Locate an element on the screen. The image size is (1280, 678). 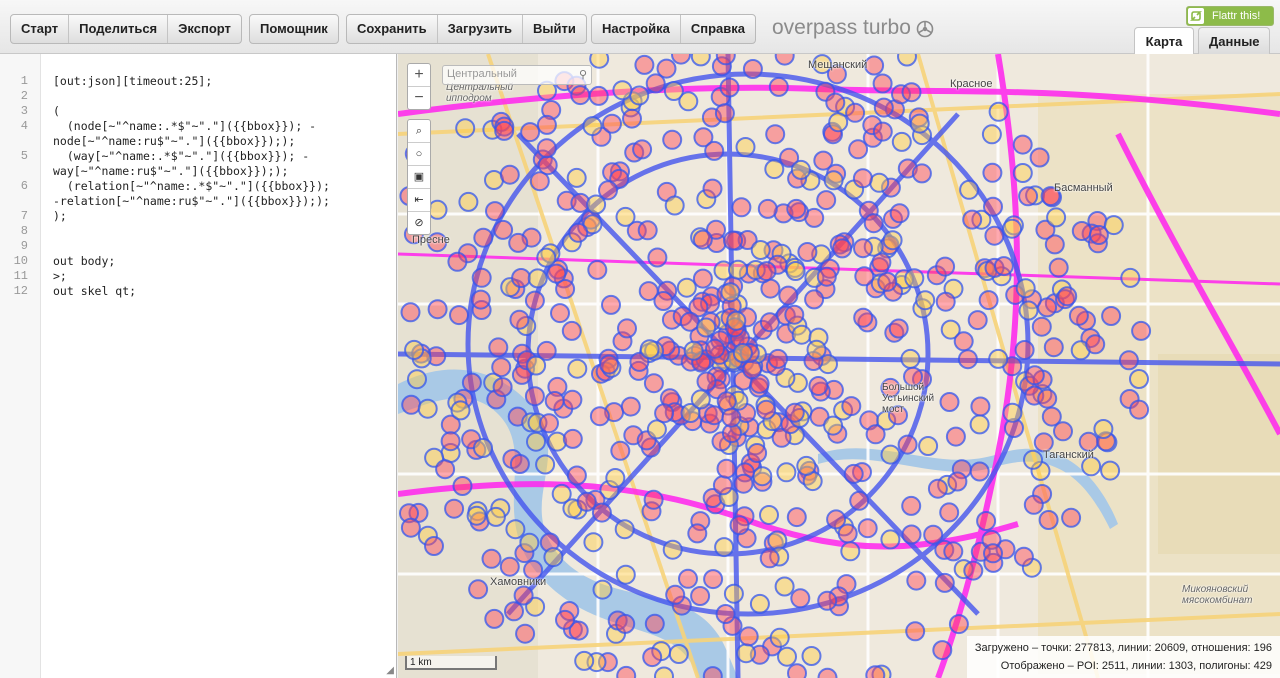
exit-button: Выйти is located at coordinates (554, 29).